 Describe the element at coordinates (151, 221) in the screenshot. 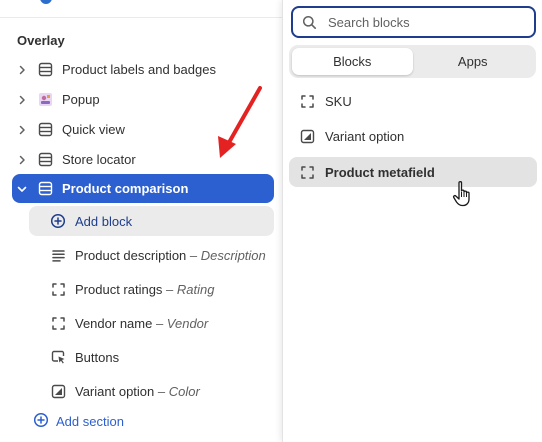

I see `add-block-button: Add block` at that location.